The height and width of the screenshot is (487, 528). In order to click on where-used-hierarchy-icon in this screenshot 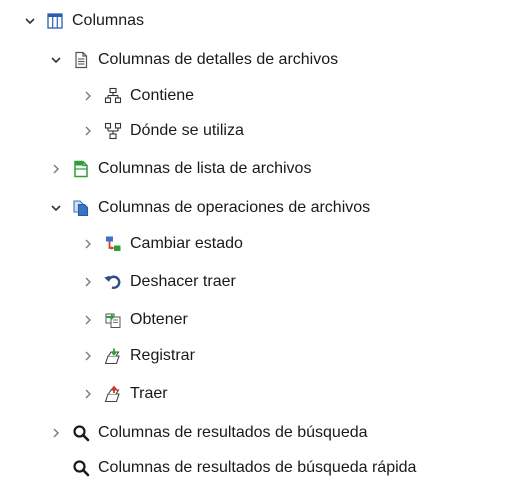, I will do `click(113, 131)`.